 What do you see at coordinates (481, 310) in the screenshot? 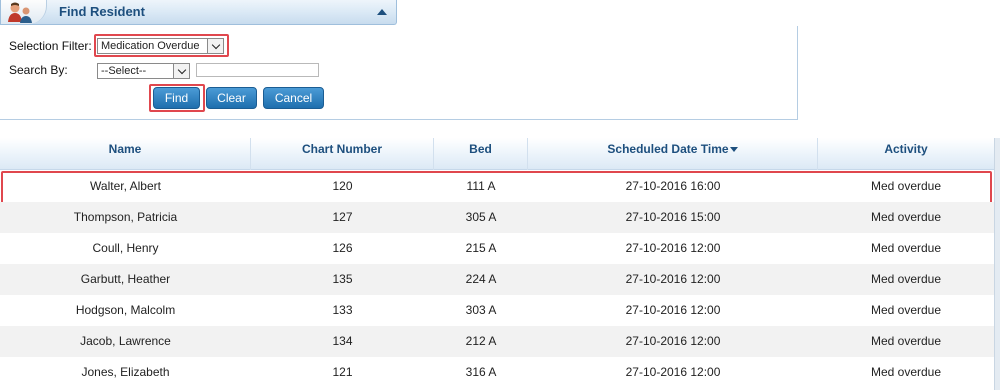
I see `cell-bed: 303 A` at bounding box center [481, 310].